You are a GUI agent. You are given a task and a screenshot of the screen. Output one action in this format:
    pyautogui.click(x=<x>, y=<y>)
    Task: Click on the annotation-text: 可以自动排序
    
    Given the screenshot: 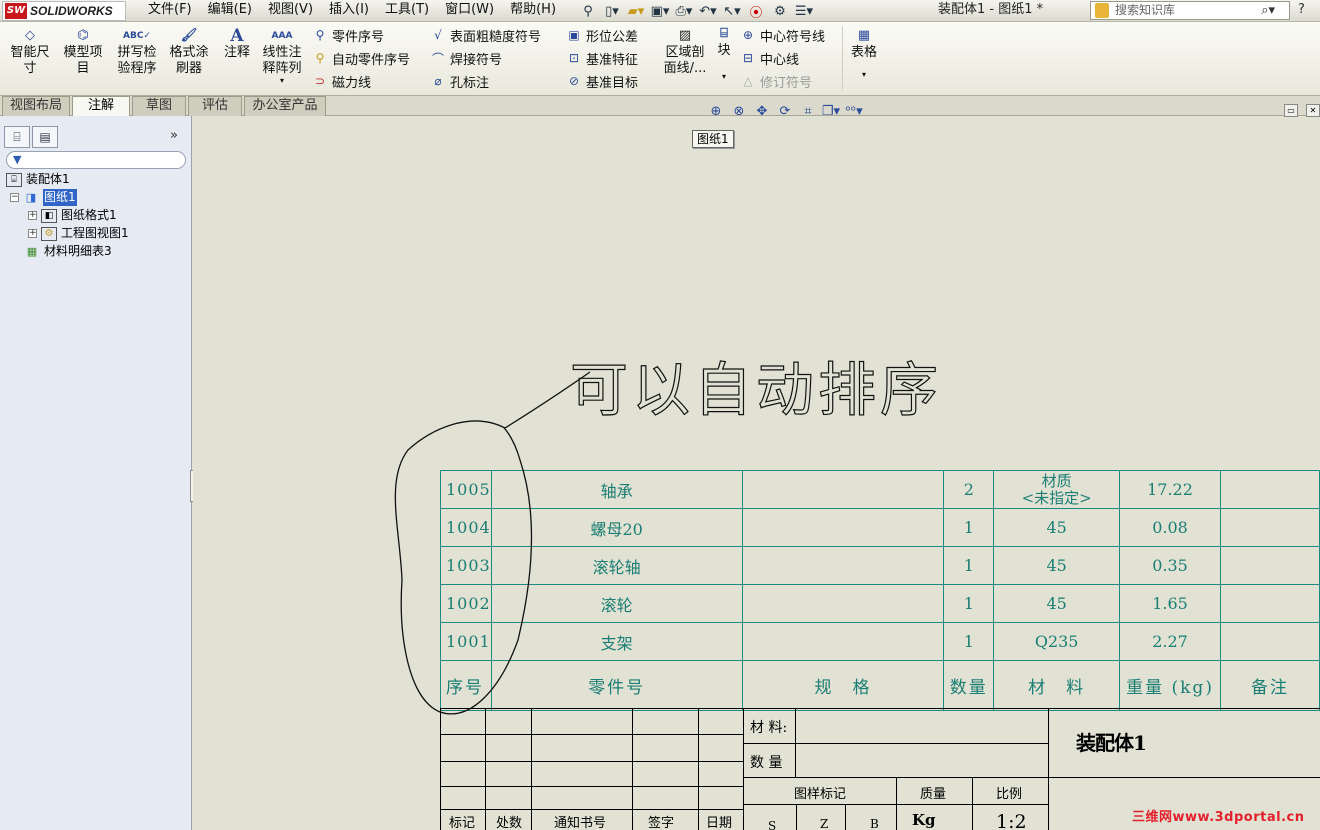 What is the action you would take?
    pyautogui.click(x=756, y=390)
    